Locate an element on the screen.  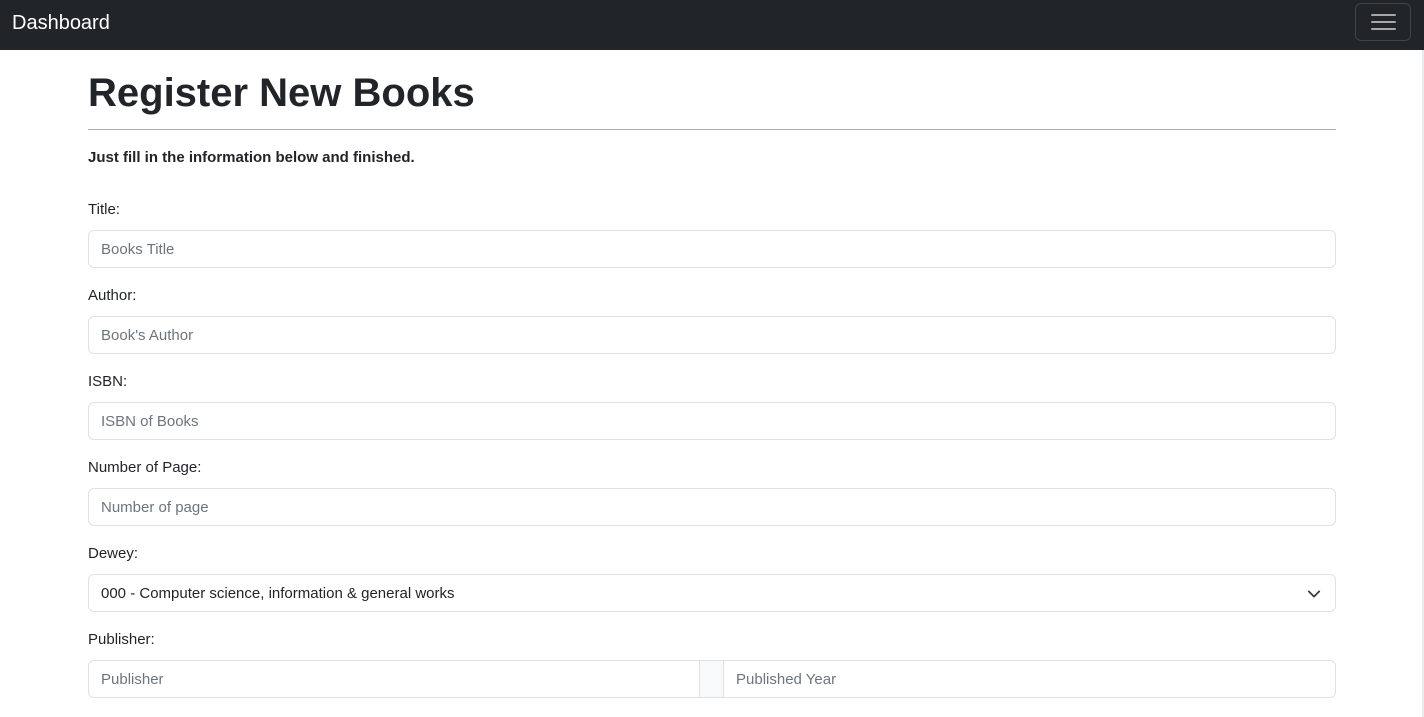
published-year-input is located at coordinates (1029, 679).